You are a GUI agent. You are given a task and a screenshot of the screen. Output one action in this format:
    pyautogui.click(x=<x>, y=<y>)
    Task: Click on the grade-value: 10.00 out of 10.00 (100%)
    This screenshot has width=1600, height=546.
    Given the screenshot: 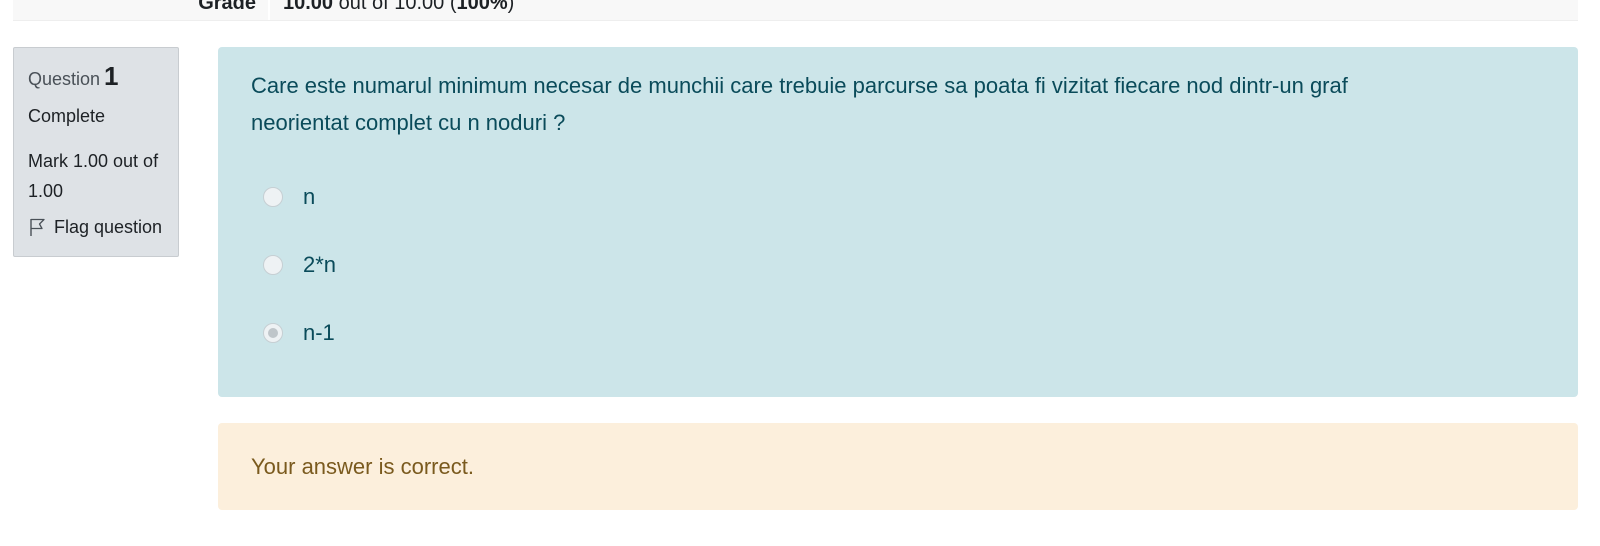 What is the action you would take?
    pyautogui.click(x=398, y=10)
    